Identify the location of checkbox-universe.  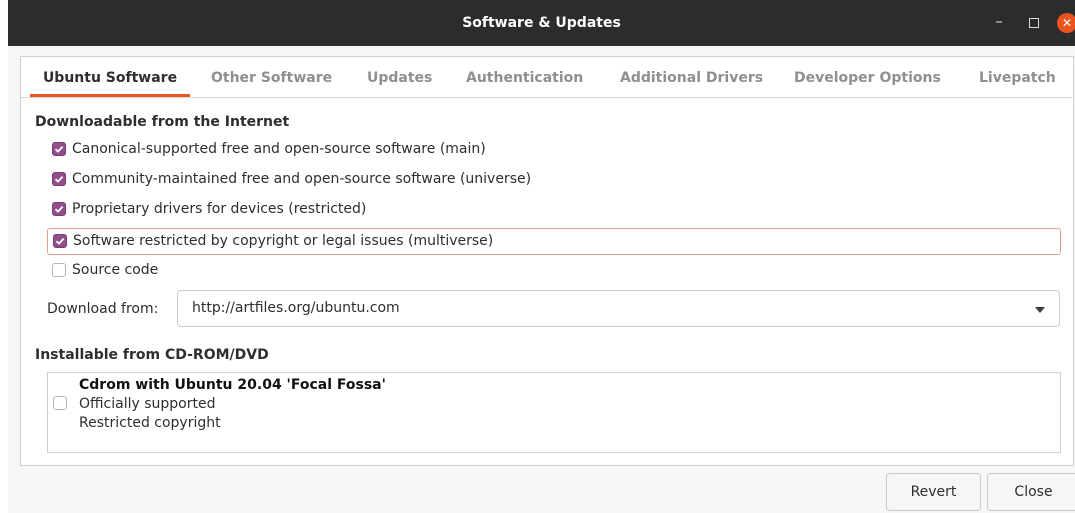
(59, 179).